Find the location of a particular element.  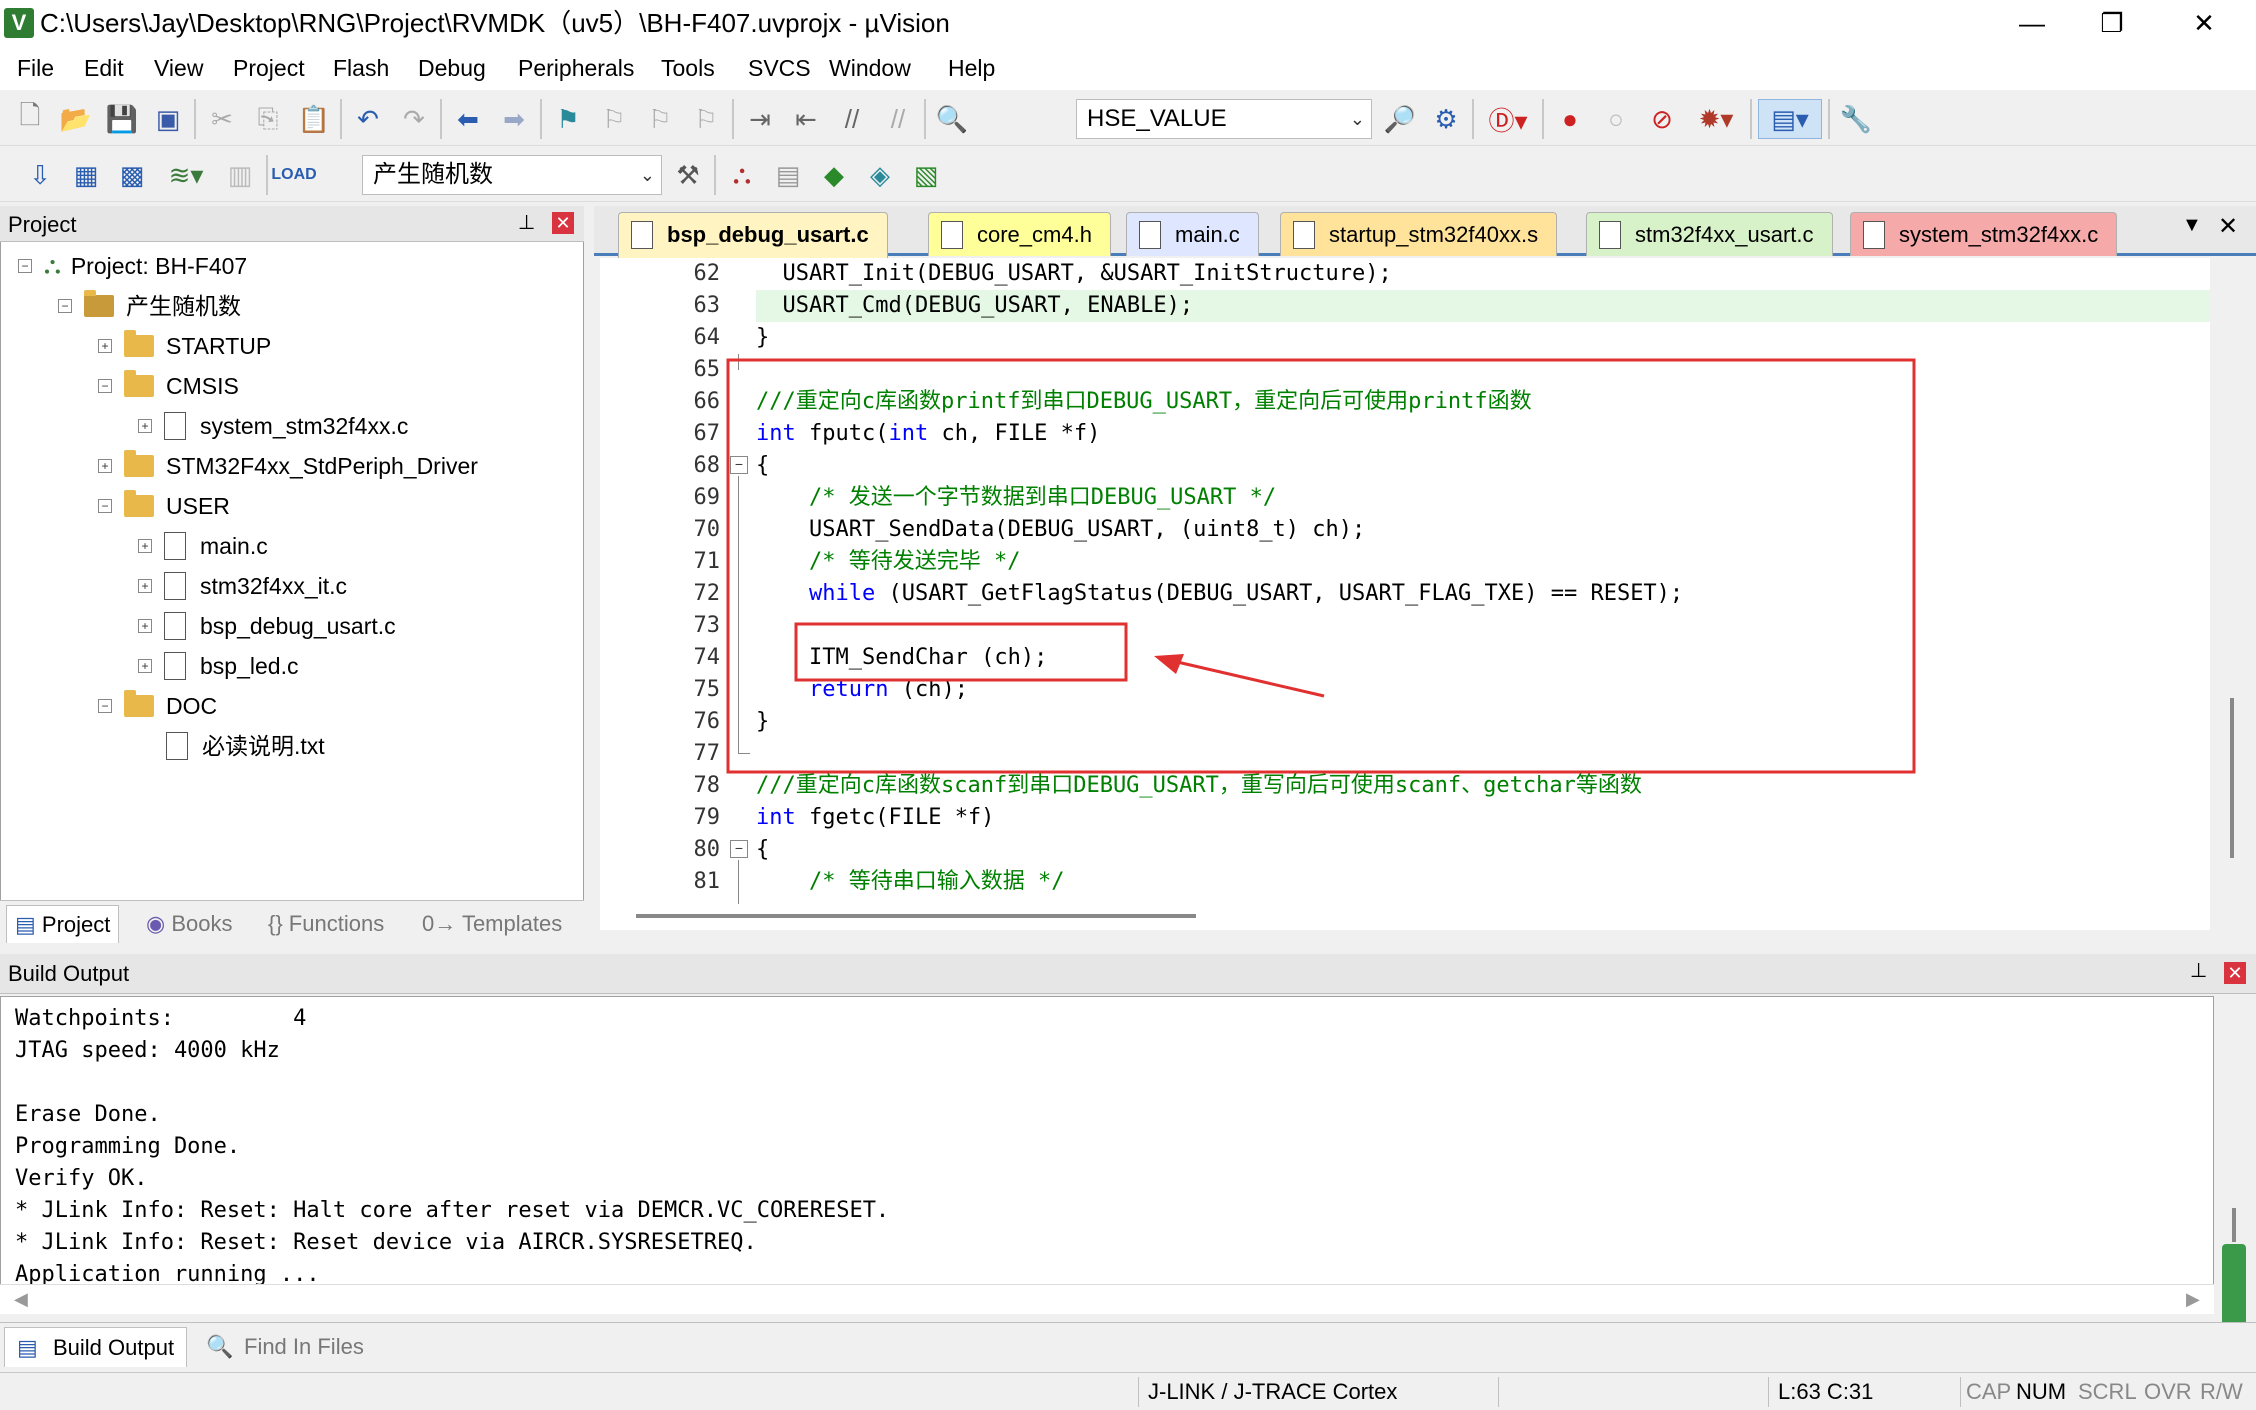

scroll-right-icon: ▶ is located at coordinates (2193, 1299).